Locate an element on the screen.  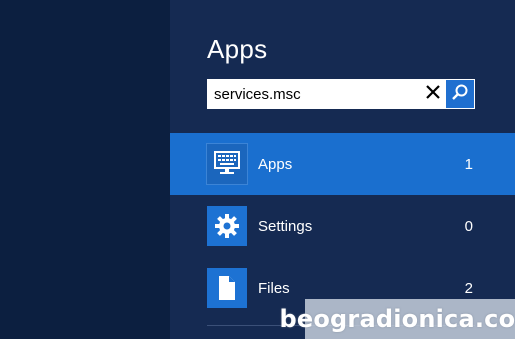
search-icon is located at coordinates (460, 94).